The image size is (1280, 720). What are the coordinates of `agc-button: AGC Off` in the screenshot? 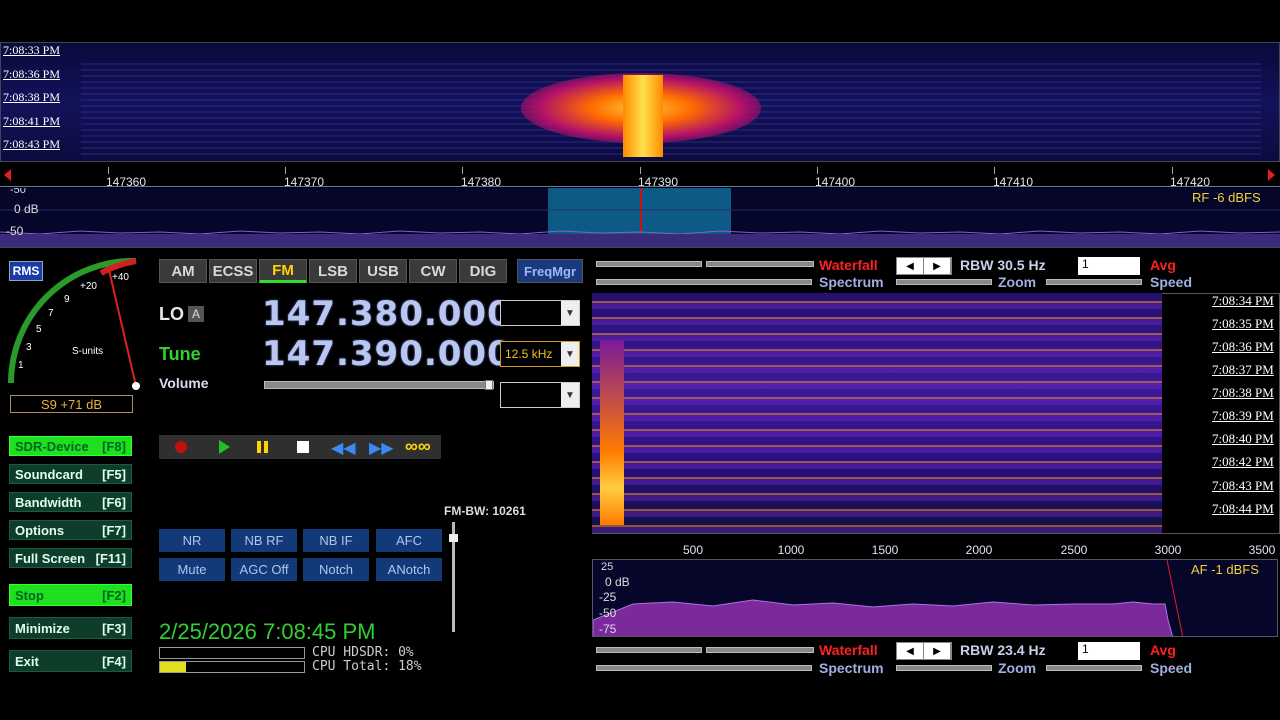 It's located at (264, 569).